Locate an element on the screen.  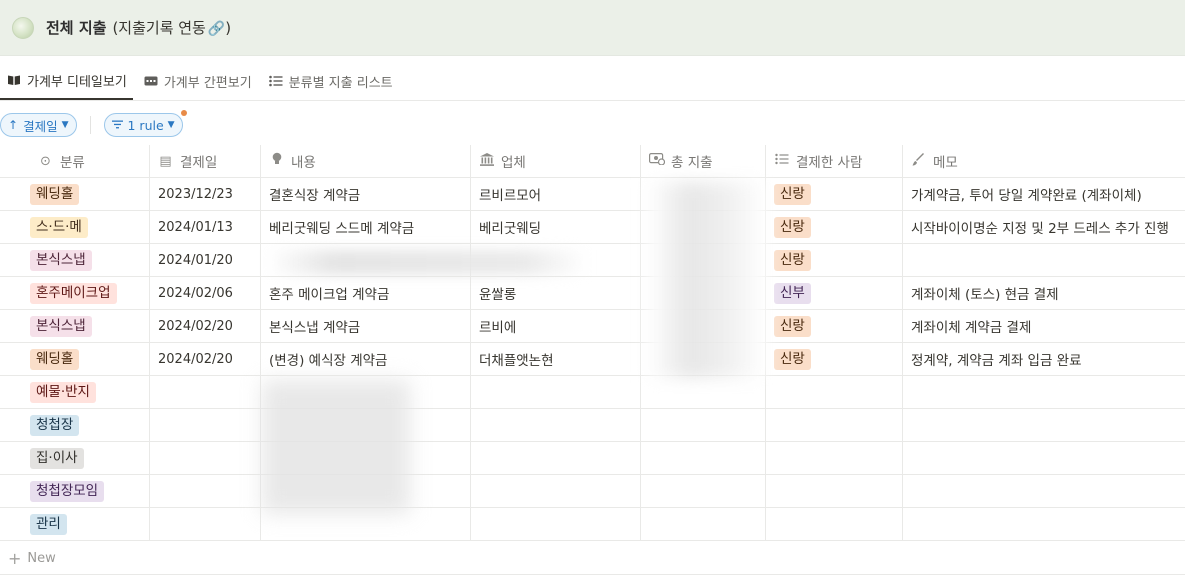
table-row: 관리 is located at coordinates (592, 524).